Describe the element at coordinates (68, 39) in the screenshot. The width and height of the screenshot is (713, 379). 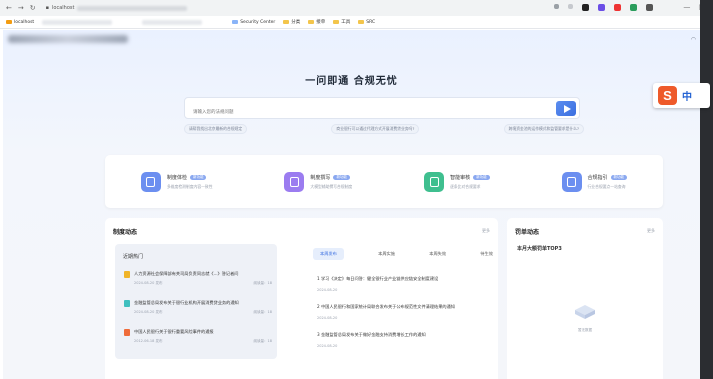
I see `site-logo` at that location.